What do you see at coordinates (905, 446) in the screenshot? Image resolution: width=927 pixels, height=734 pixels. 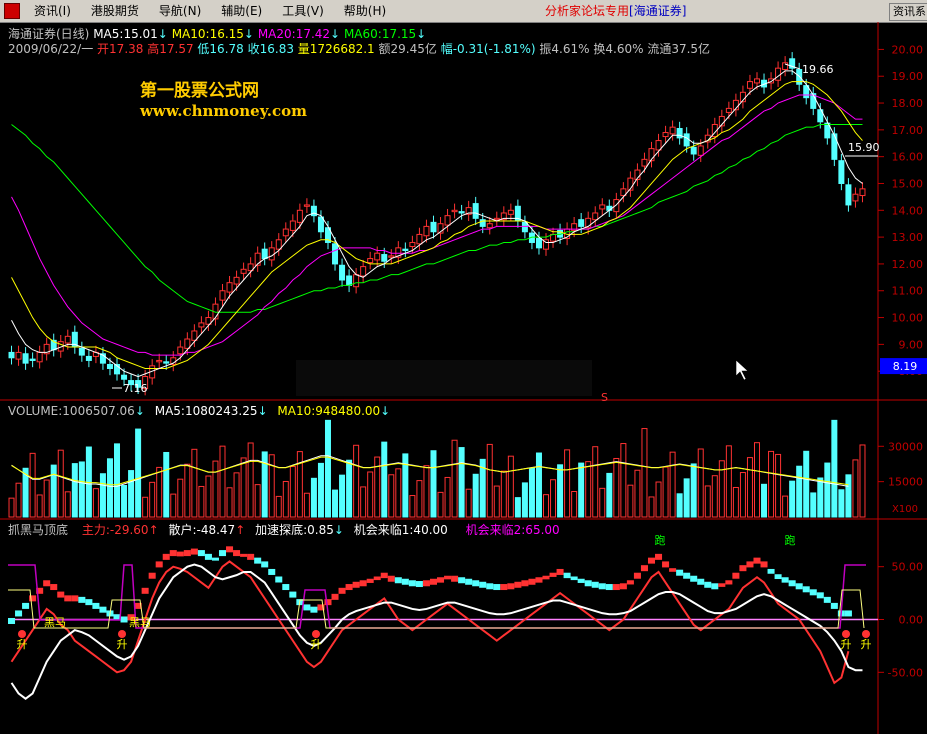 I see `volume-tick-label: 30000` at bounding box center [905, 446].